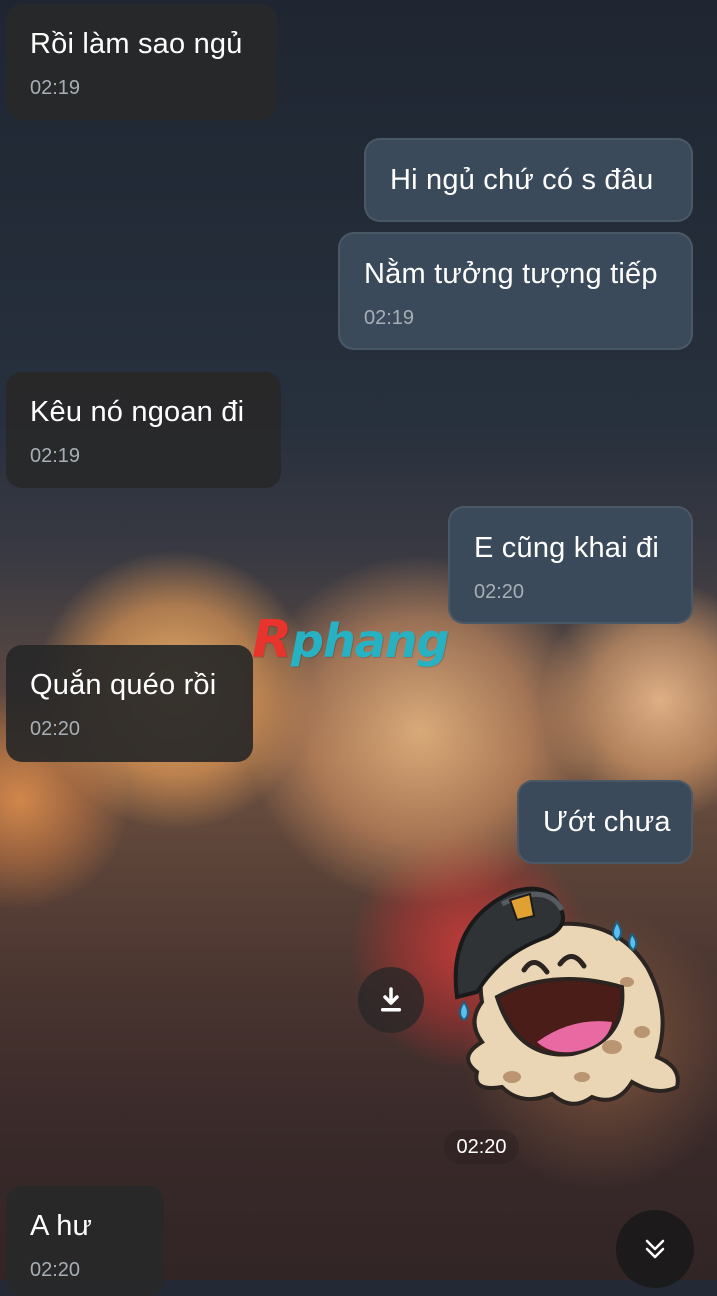 The width and height of the screenshot is (717, 1296). What do you see at coordinates (137, 412) in the screenshot?
I see `message-text: Kêu nó ngoan đi` at bounding box center [137, 412].